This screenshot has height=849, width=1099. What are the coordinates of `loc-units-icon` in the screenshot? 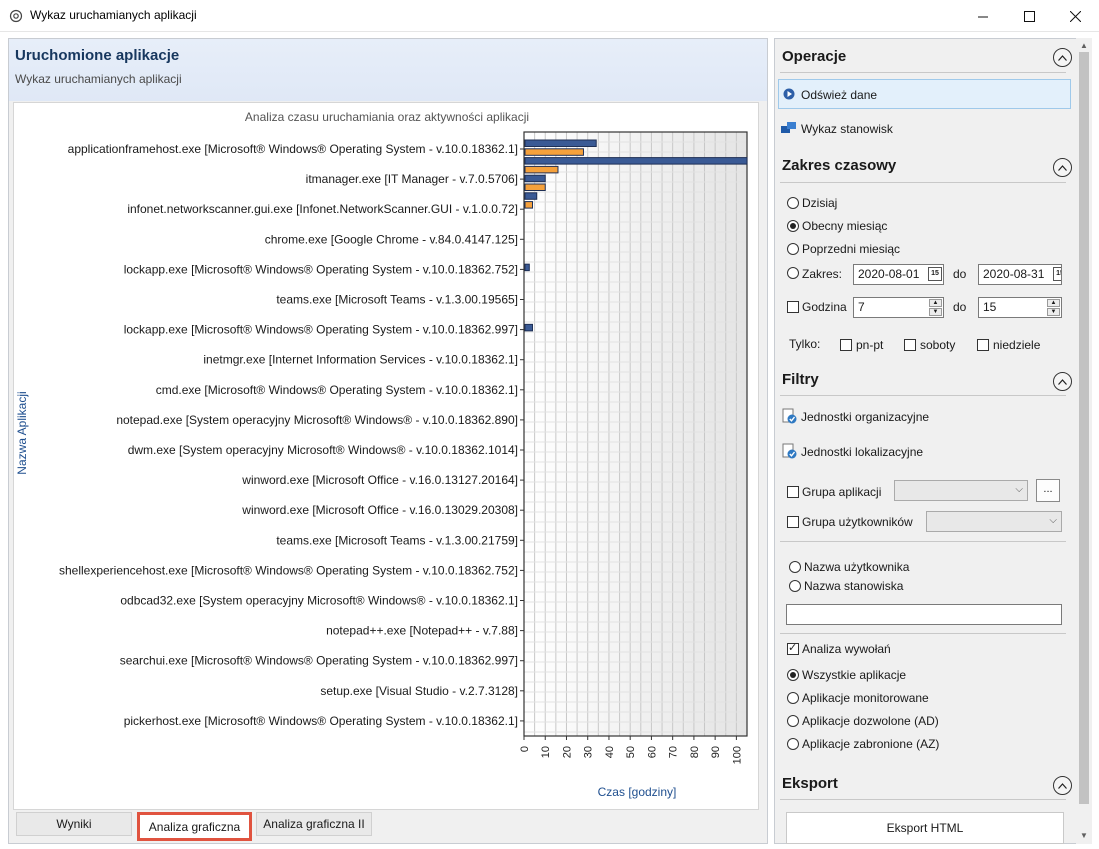 It's located at (789, 451).